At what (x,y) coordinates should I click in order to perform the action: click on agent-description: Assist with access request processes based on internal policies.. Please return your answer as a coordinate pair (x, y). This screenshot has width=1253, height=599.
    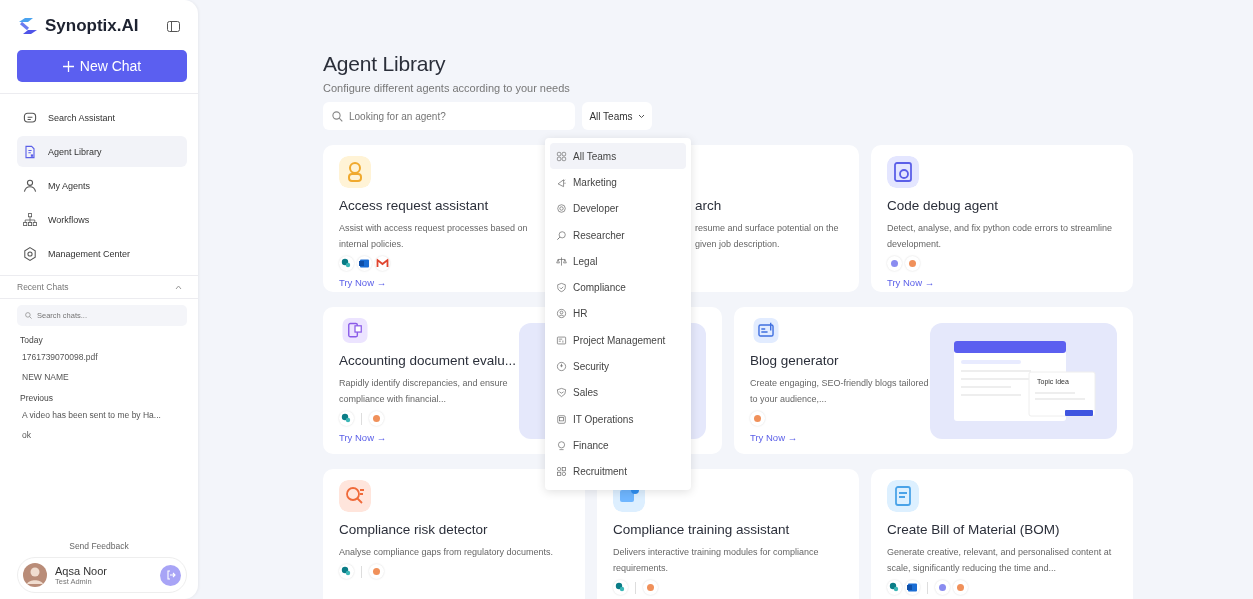
    Looking at the image, I should click on (434, 236).